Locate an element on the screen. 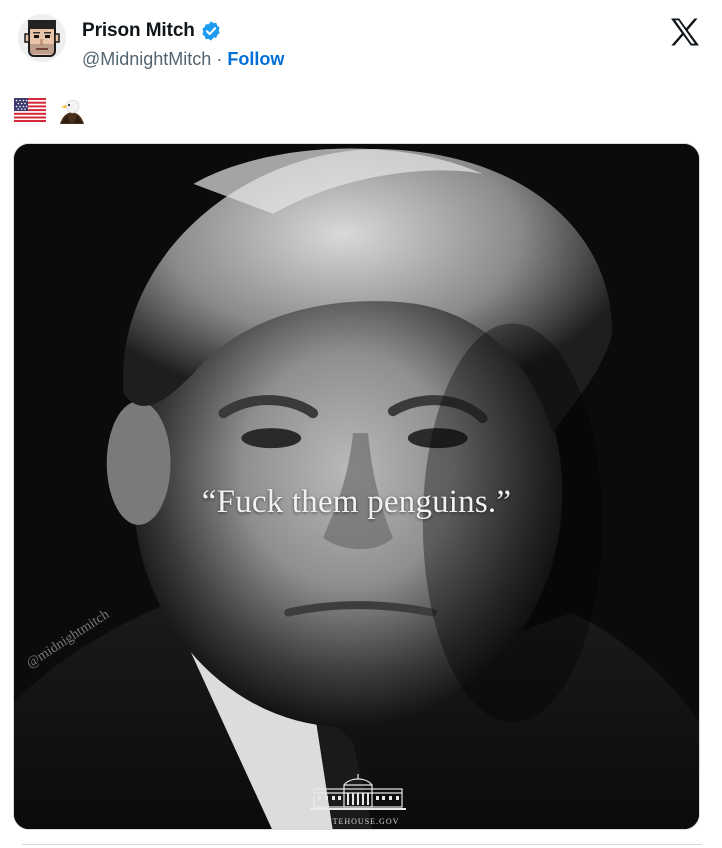  follow-button: Follow is located at coordinates (255, 59).